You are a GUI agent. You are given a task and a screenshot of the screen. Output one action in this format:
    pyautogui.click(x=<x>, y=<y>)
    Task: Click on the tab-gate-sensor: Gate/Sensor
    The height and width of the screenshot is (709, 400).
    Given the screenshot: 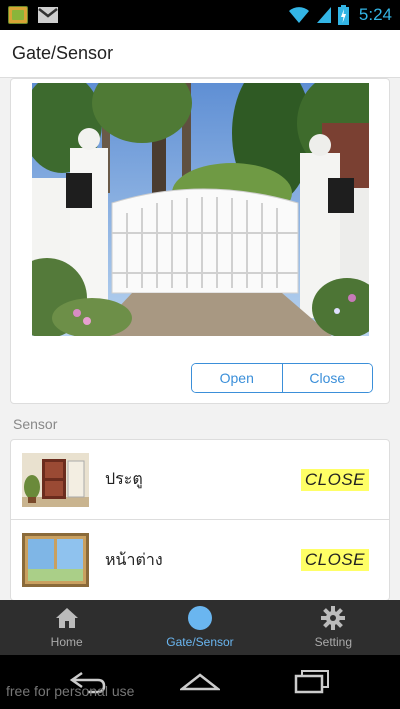 What is the action you would take?
    pyautogui.click(x=199, y=627)
    